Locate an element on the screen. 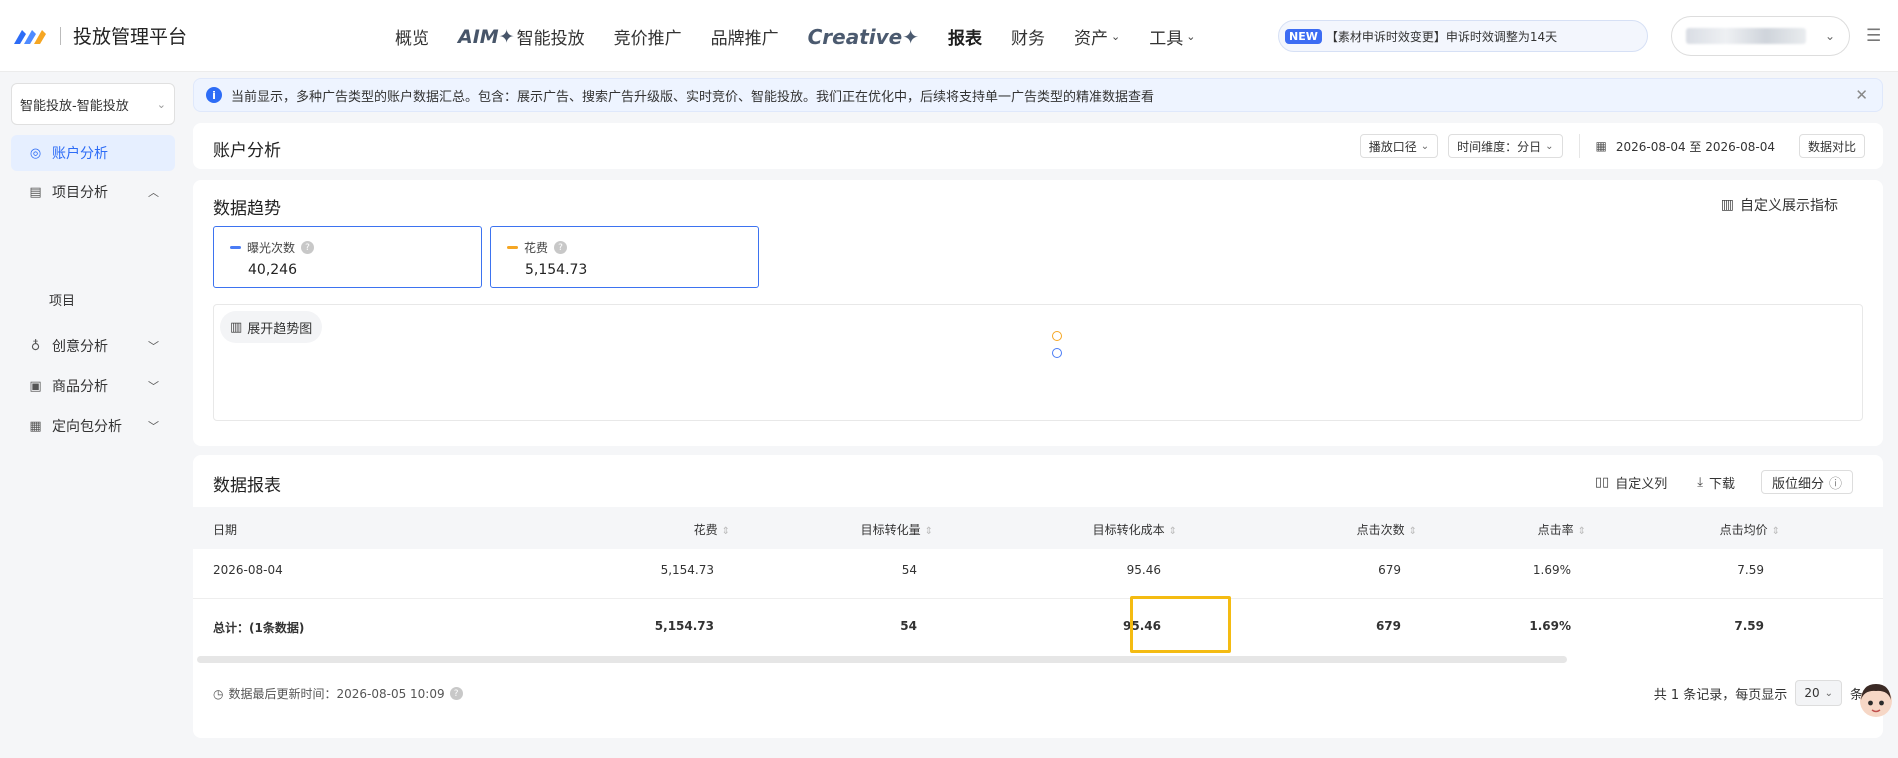 The width and height of the screenshot is (1898, 758). metric-card-cost: 花费? 5,154.73 is located at coordinates (624, 257).